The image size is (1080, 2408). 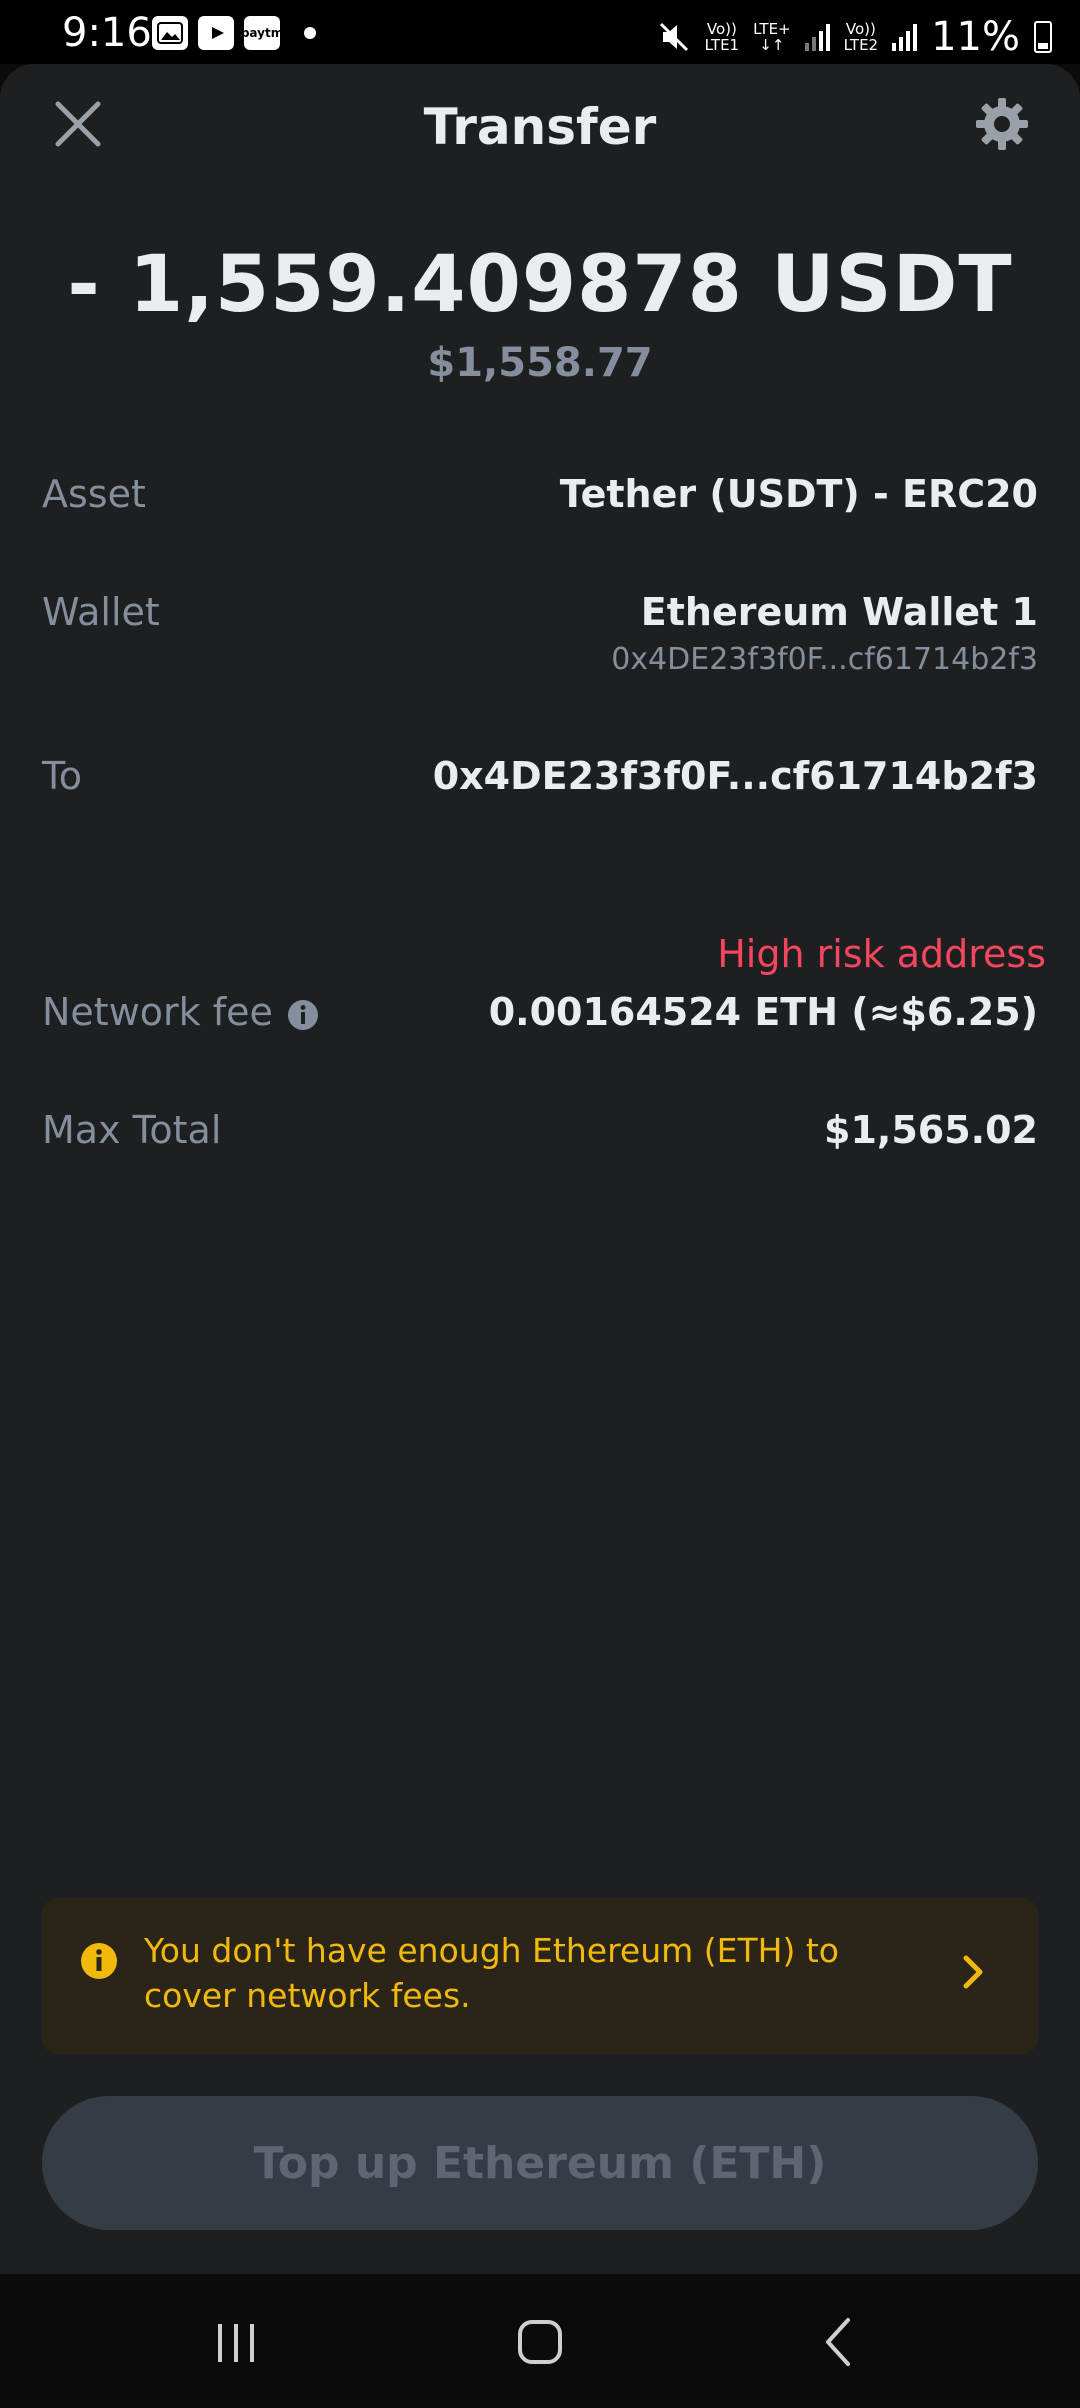 What do you see at coordinates (1043, 37) in the screenshot?
I see `battery-icon` at bounding box center [1043, 37].